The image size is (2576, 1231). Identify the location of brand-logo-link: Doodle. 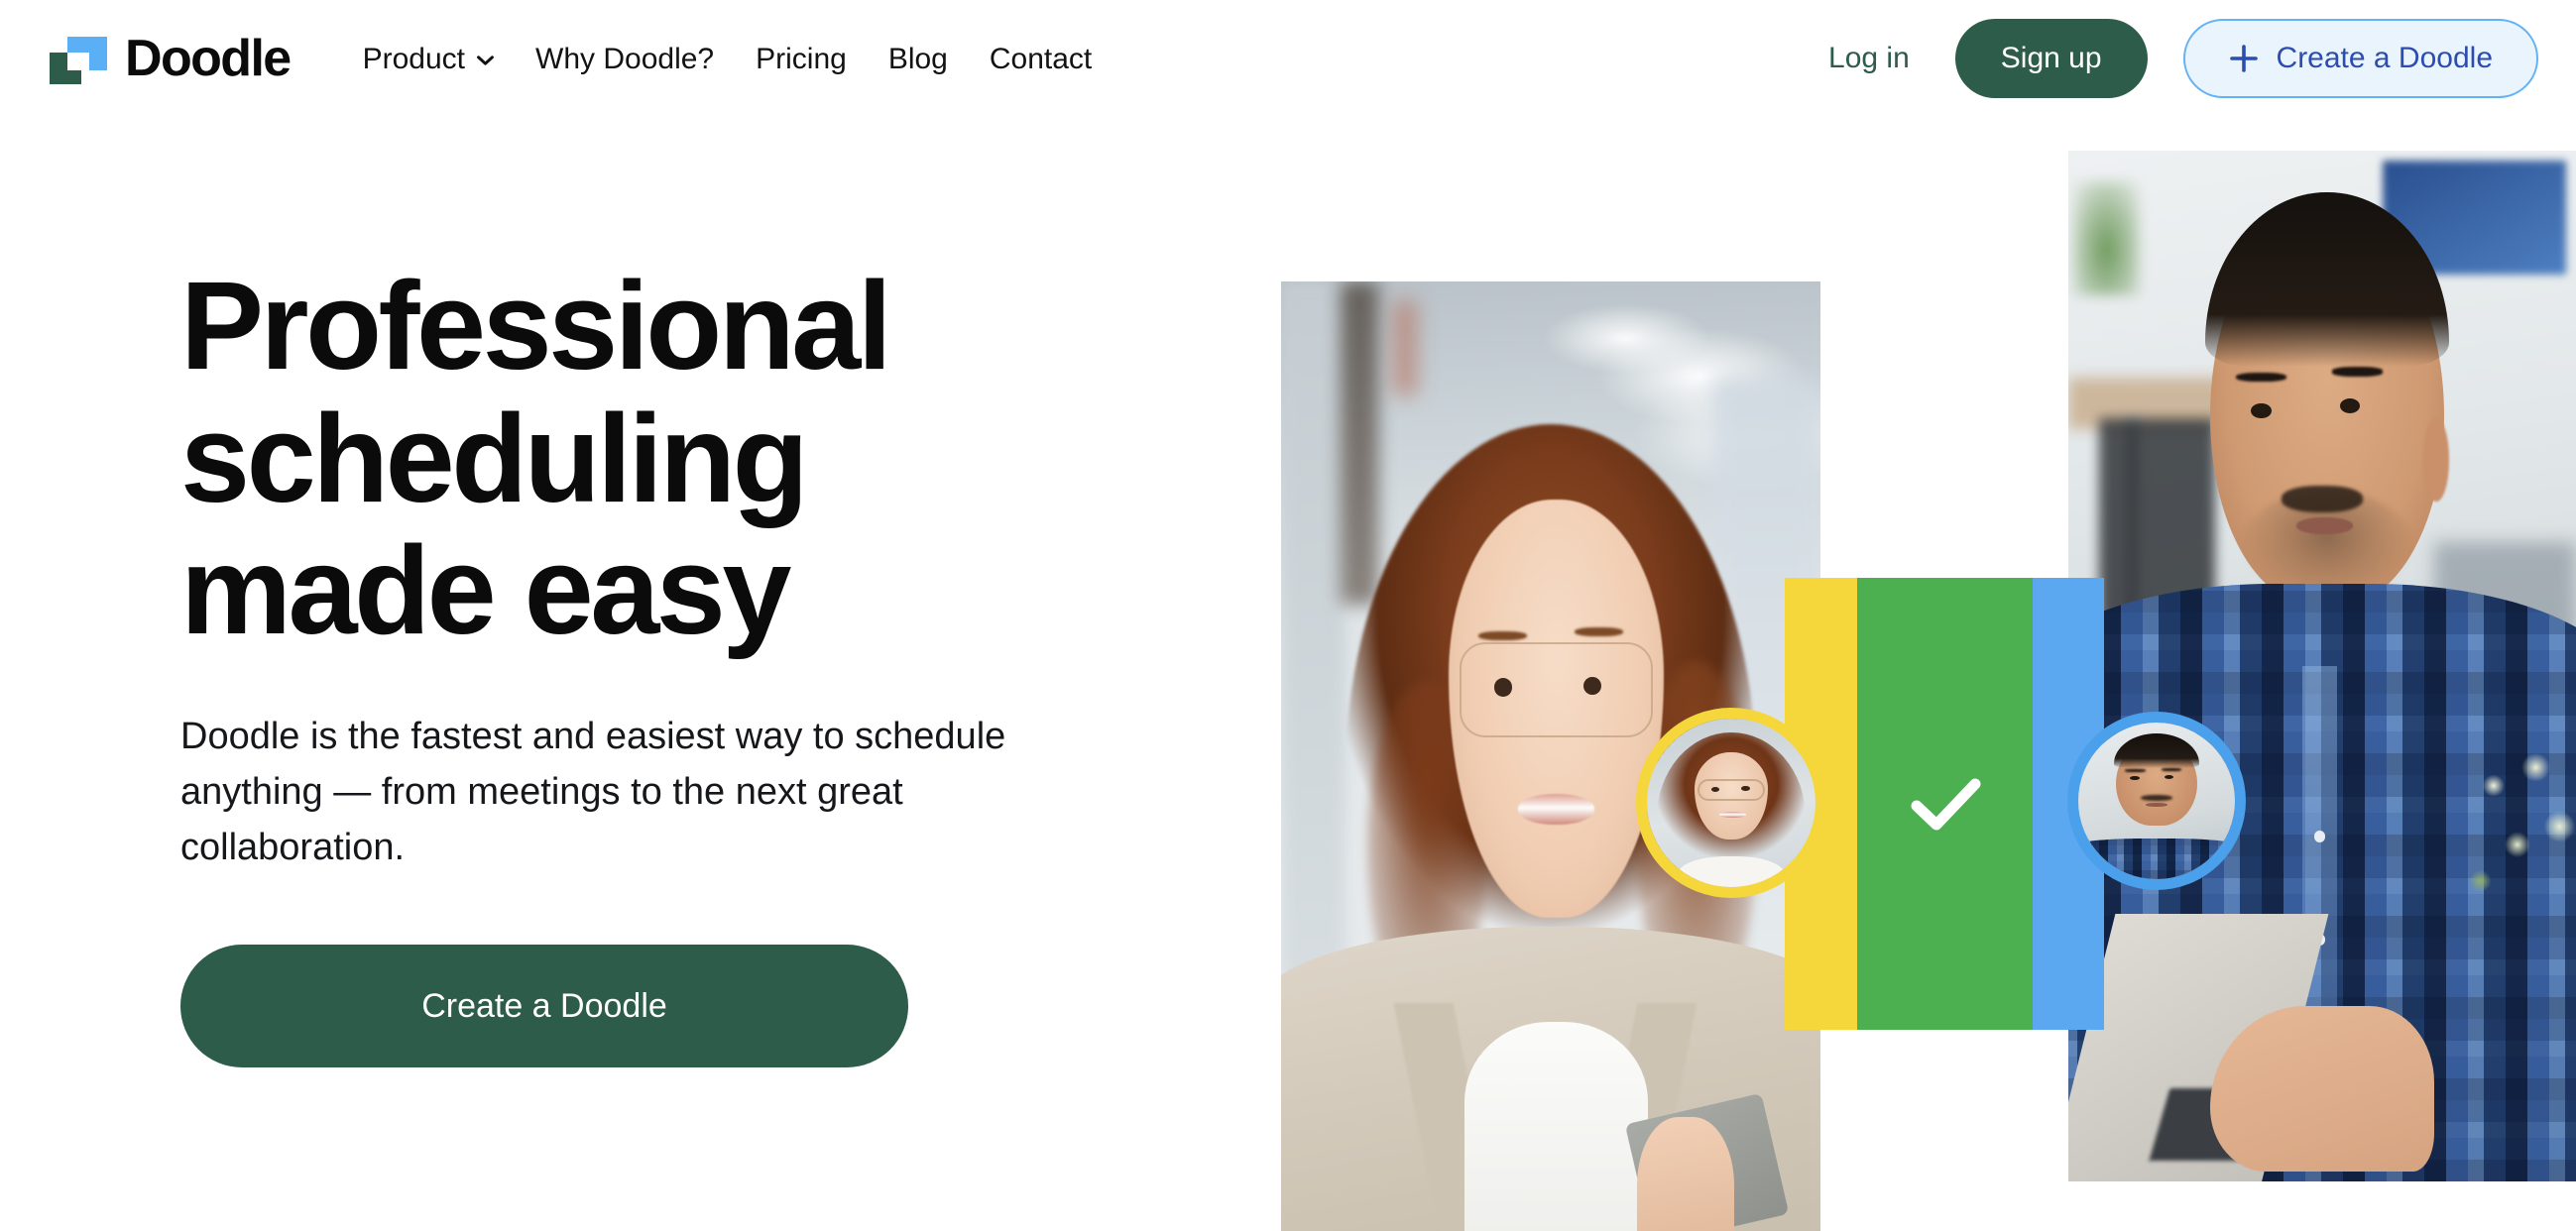
(171, 58).